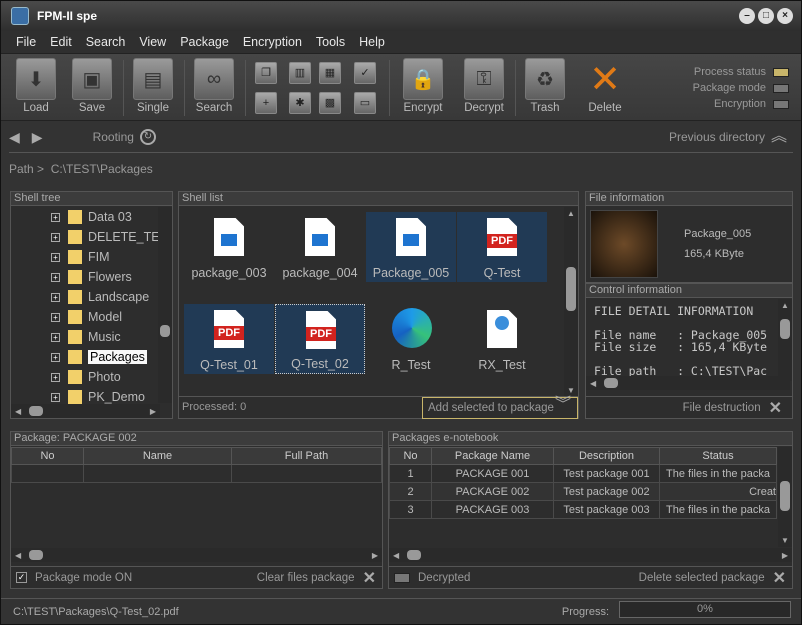 This screenshot has width=802, height=625. I want to click on notebook-scroll-thumb, so click(785, 496).